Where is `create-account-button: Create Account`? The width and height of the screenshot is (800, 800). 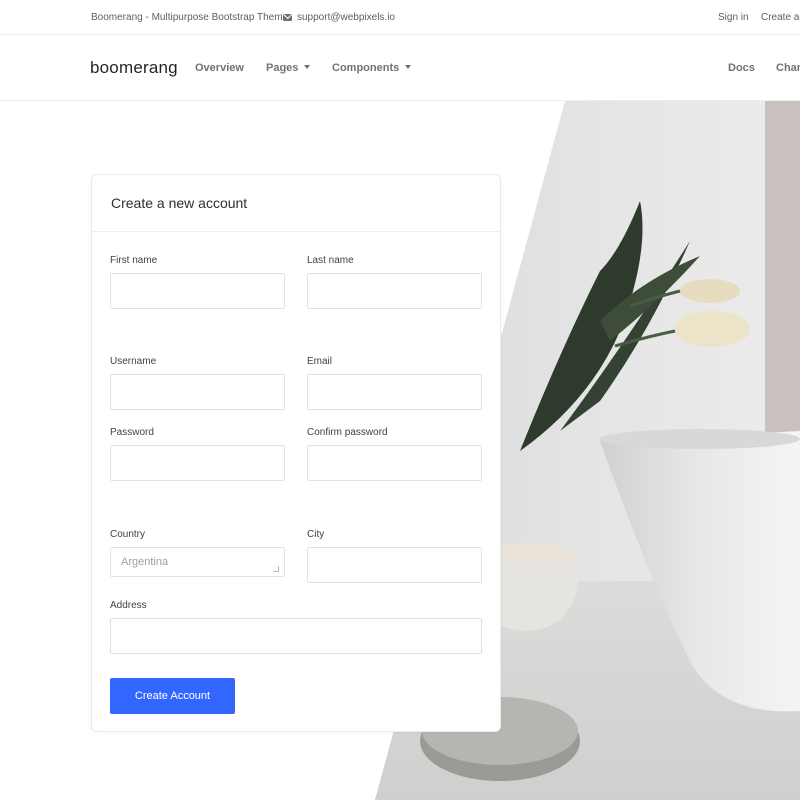
create-account-button: Create Account is located at coordinates (172, 696).